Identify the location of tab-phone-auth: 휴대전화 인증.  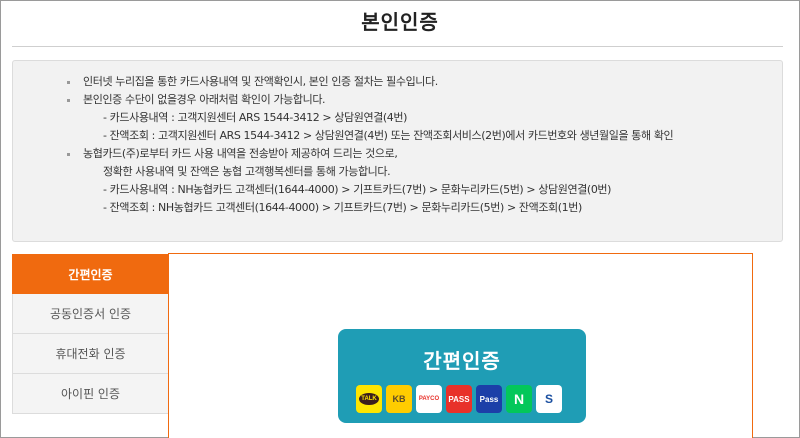
(90, 354).